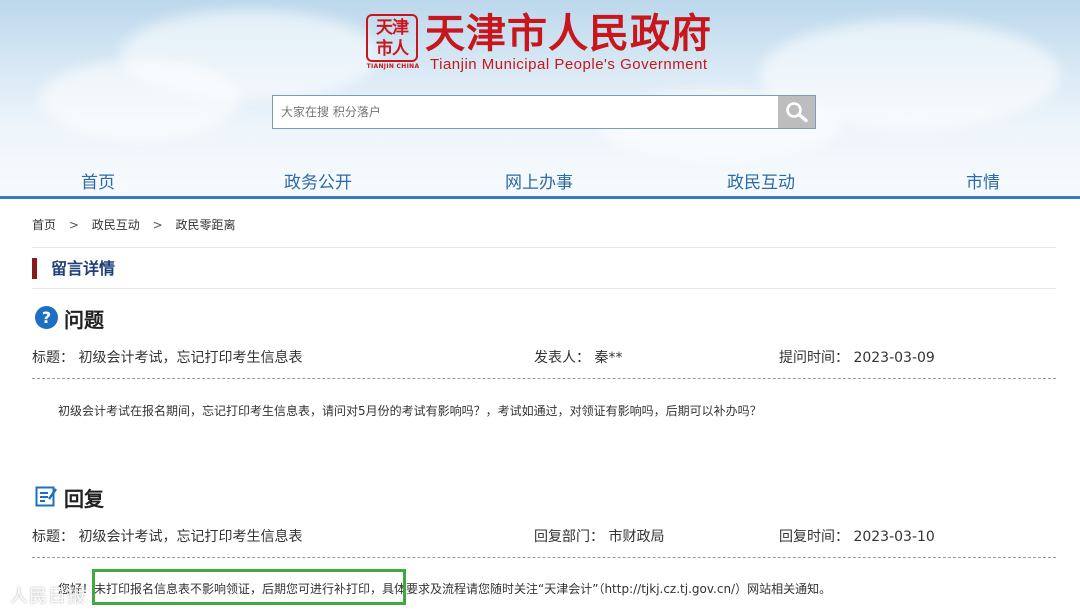 The width and height of the screenshot is (1080, 615). I want to click on breadcrumb-current: 政民零距离, so click(205, 224).